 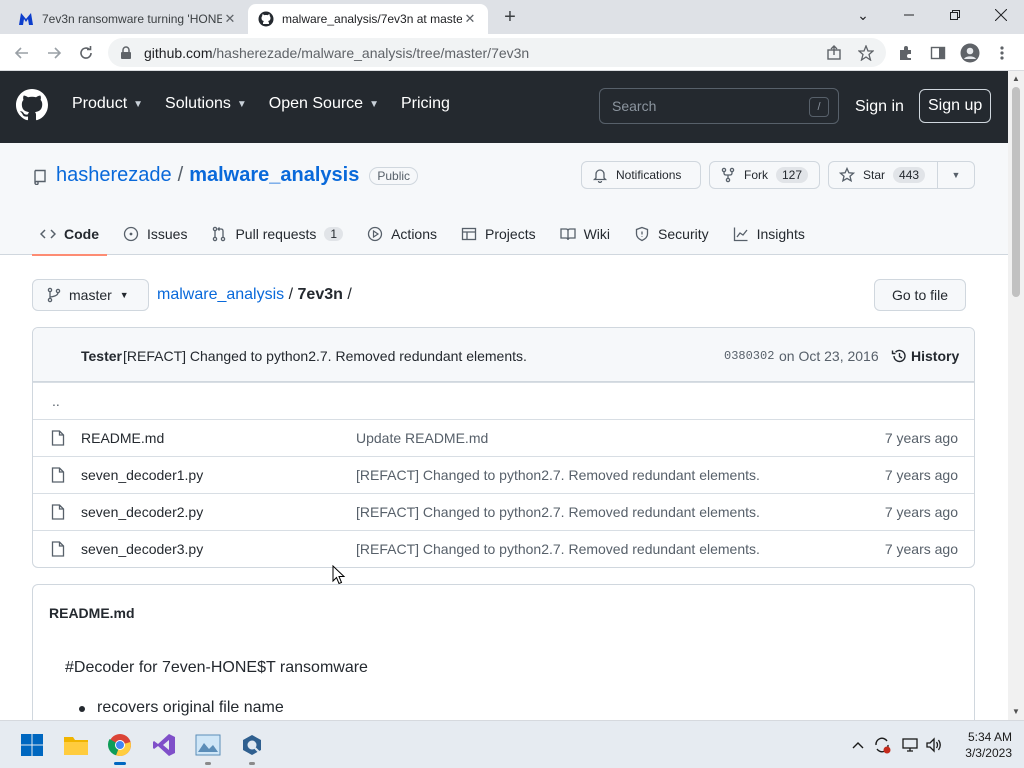 What do you see at coordinates (719, 106) in the screenshot?
I see `search-input: Search /` at bounding box center [719, 106].